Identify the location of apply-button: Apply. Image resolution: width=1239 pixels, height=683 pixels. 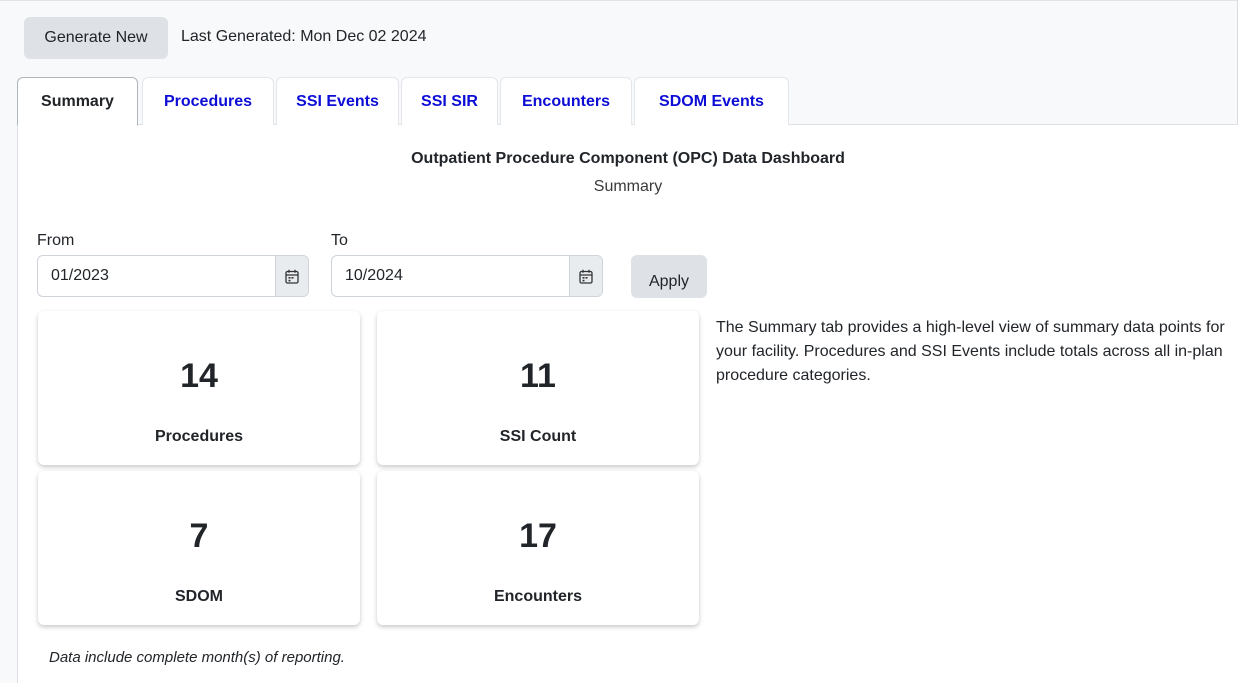
(669, 276).